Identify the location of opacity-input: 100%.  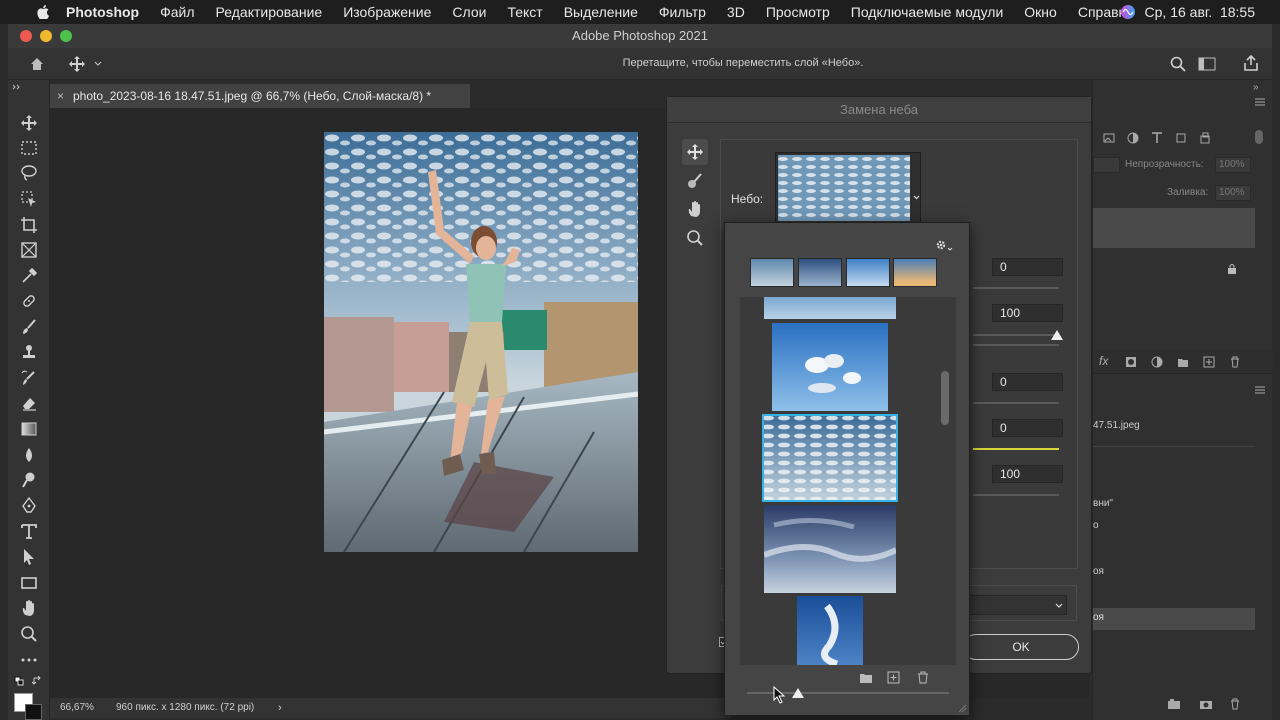
(1233, 165).